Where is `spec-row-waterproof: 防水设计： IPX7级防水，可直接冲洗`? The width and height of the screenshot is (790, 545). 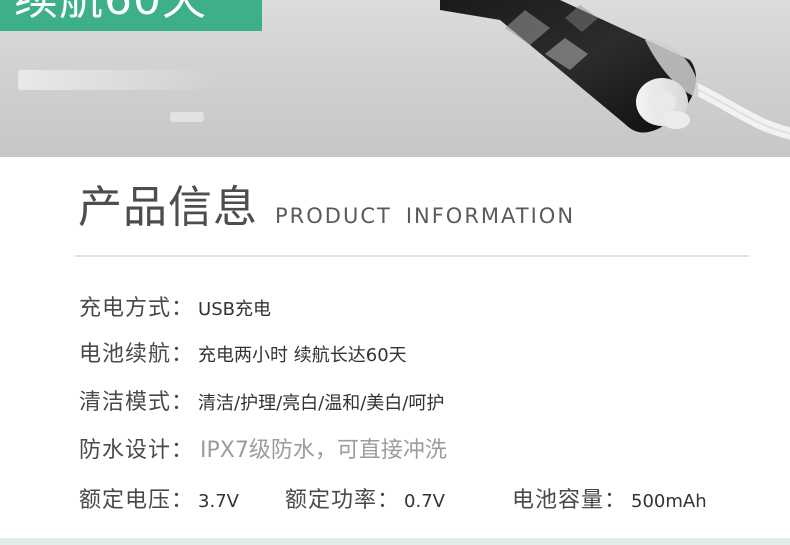
spec-row-waterproof: 防水设计： IPX7级防水，可直接冲洗 is located at coordinates (263, 448).